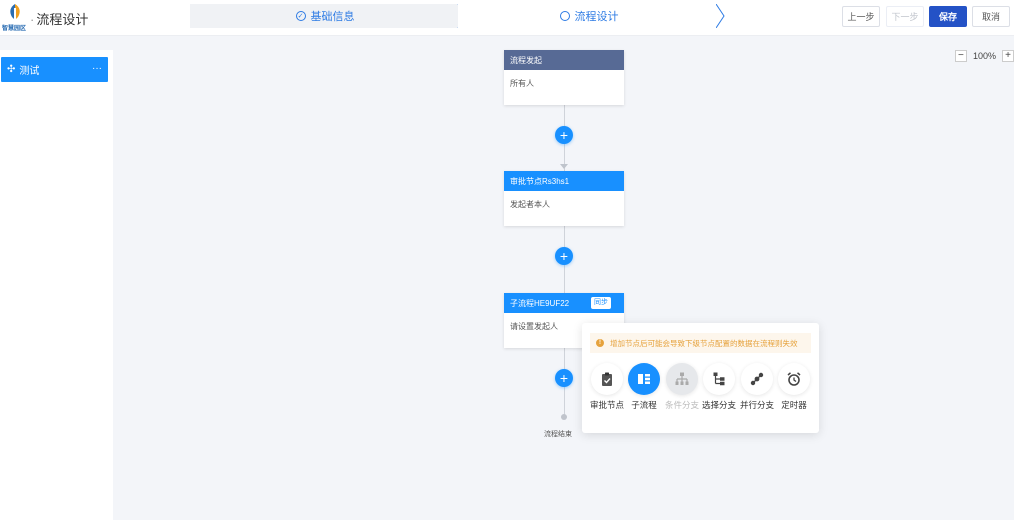 This screenshot has width=1014, height=520. I want to click on flow-node-approval: 审批节点Rs3hs1 发起者本人, so click(564, 198).